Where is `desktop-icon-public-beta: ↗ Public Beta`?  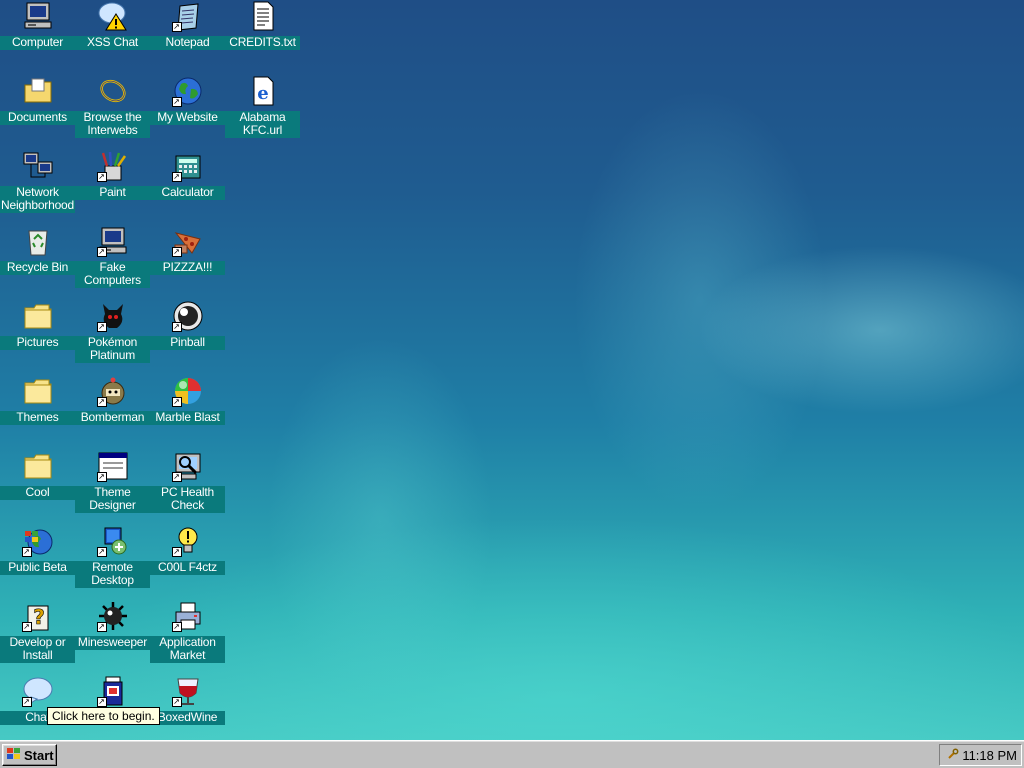 desktop-icon-public-beta: ↗ Public Beta is located at coordinates (37, 550).